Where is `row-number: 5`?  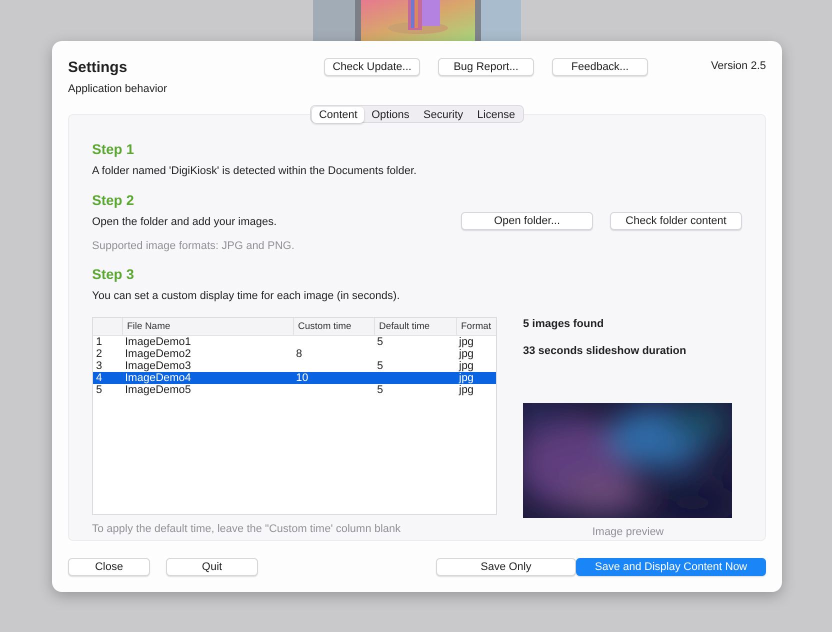 row-number: 5 is located at coordinates (99, 390).